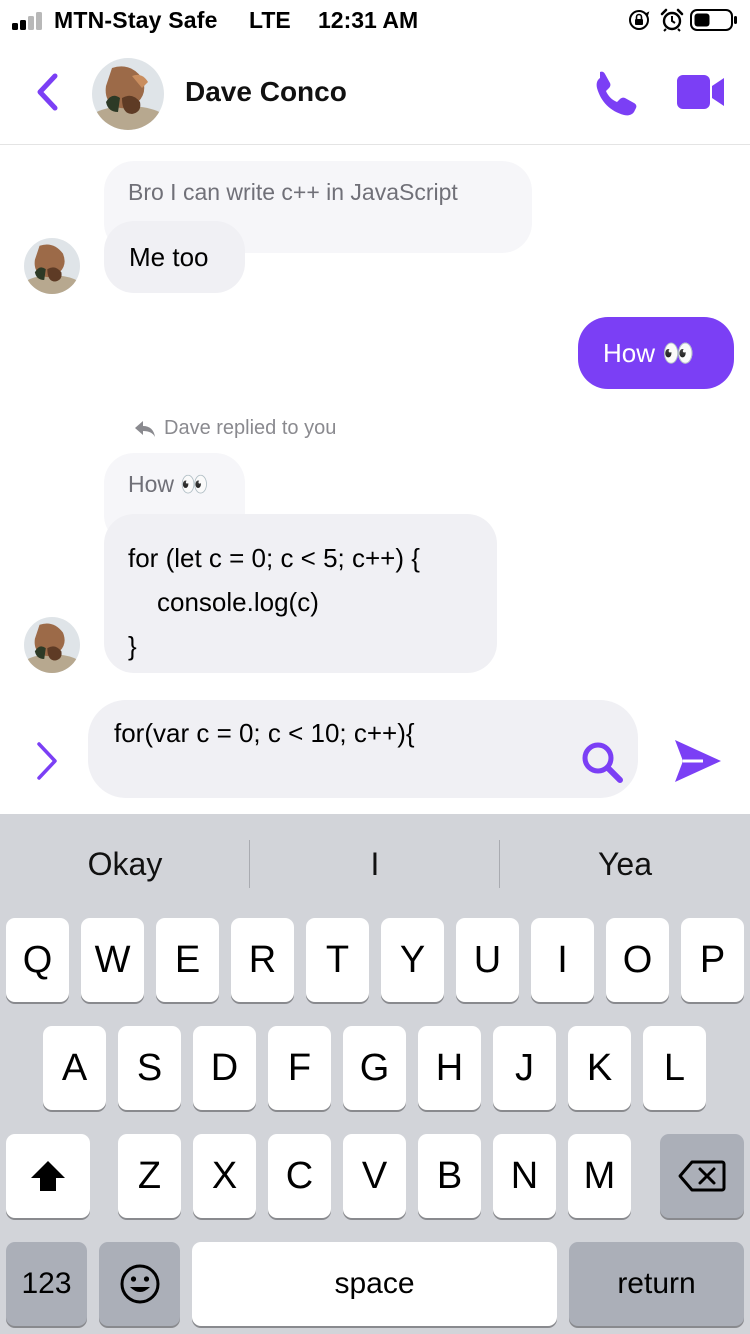 Image resolution: width=750 pixels, height=1334 pixels. I want to click on battery-icon, so click(713, 20).